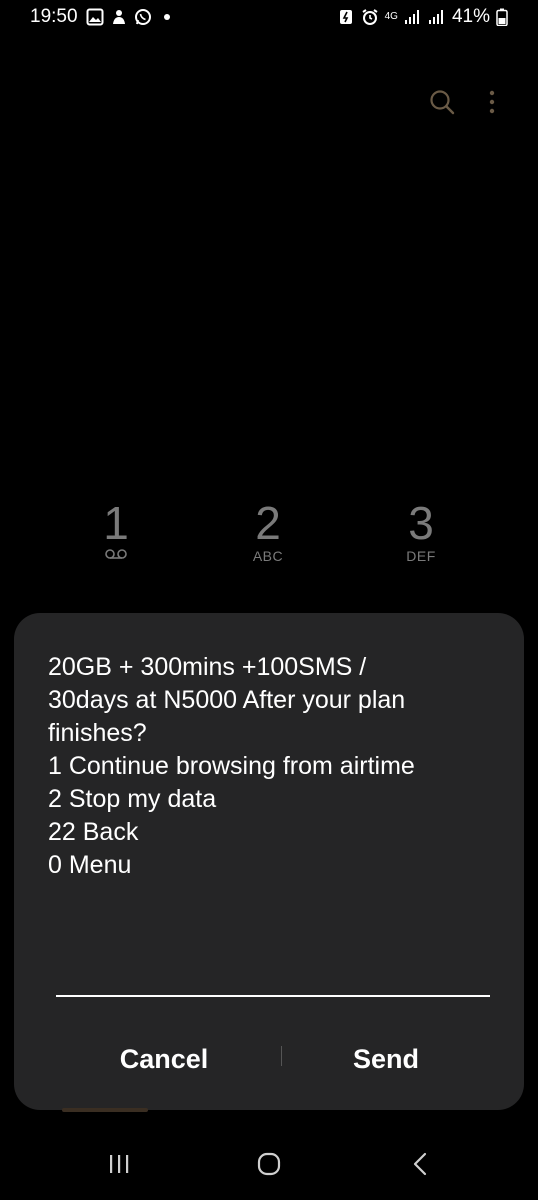 The width and height of the screenshot is (538, 1200). I want to click on tab-indicator, so click(105, 1110).